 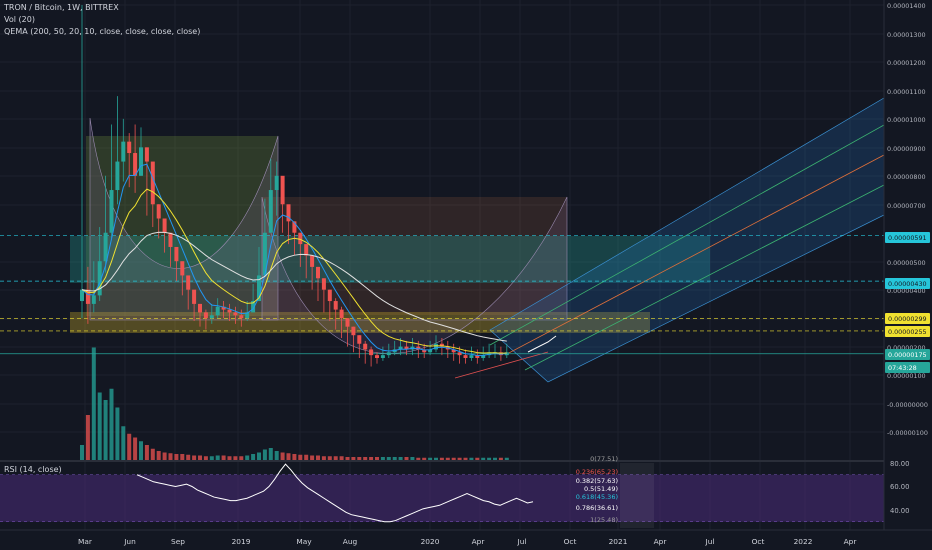 What do you see at coordinates (85, 541) in the screenshot?
I see `time-tick-label: Mar` at bounding box center [85, 541].